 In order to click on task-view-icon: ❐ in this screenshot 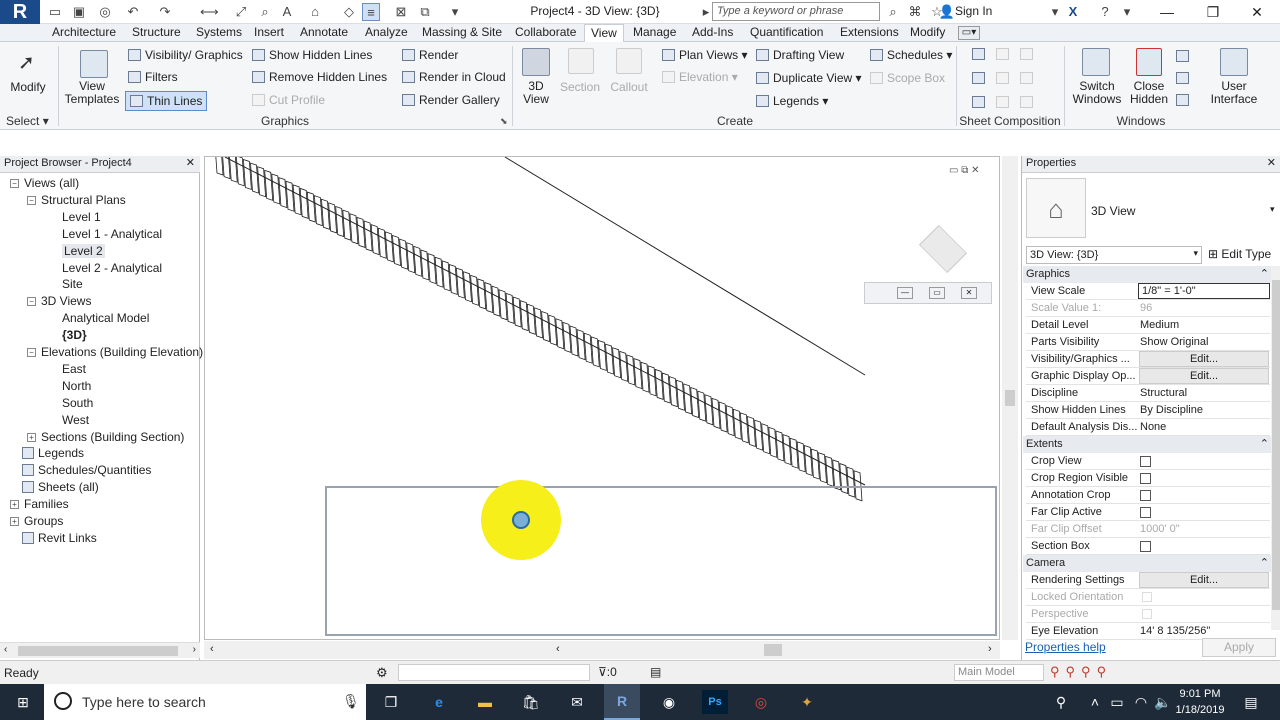, I will do `click(391, 702)`.